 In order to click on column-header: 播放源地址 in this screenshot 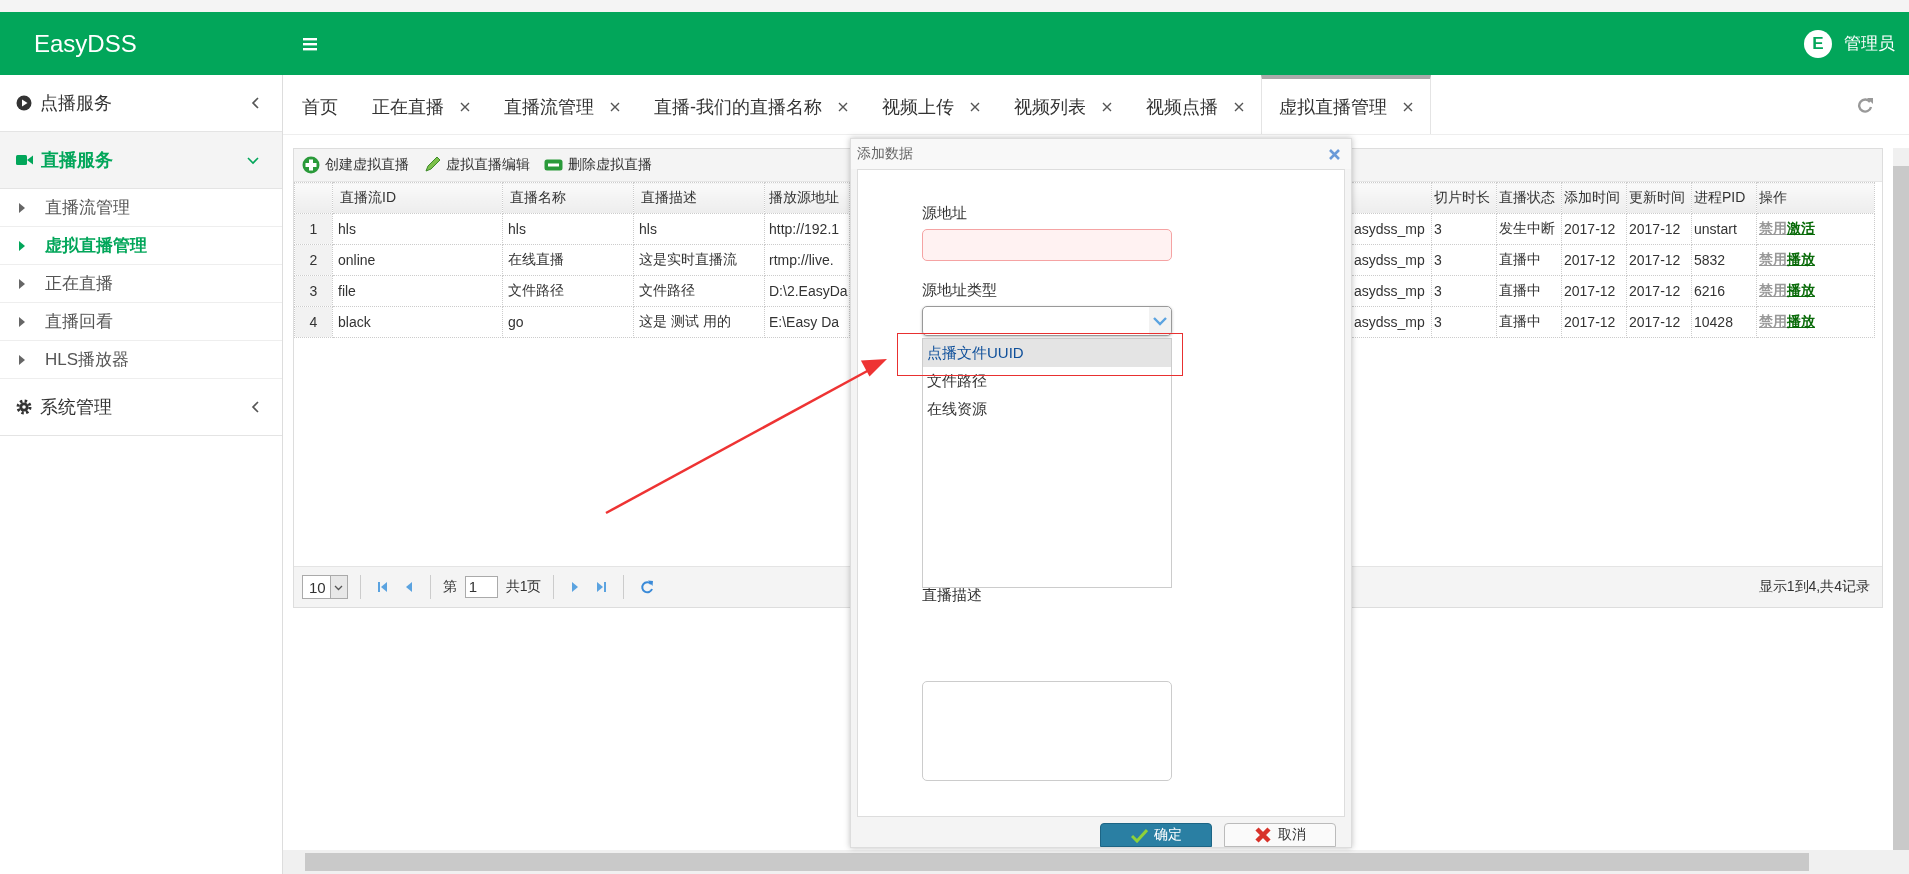, I will do `click(807, 198)`.